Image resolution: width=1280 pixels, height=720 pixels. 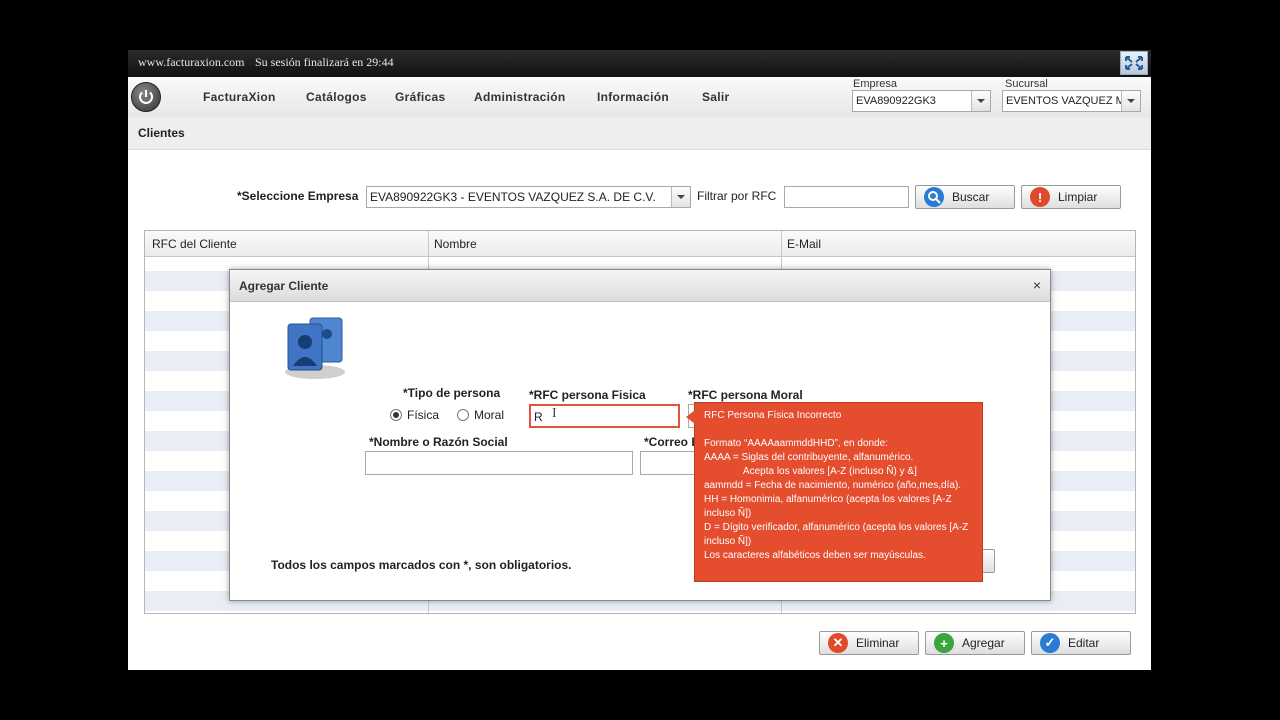 What do you see at coordinates (1084, 643) in the screenshot?
I see `editar-label: Editar` at bounding box center [1084, 643].